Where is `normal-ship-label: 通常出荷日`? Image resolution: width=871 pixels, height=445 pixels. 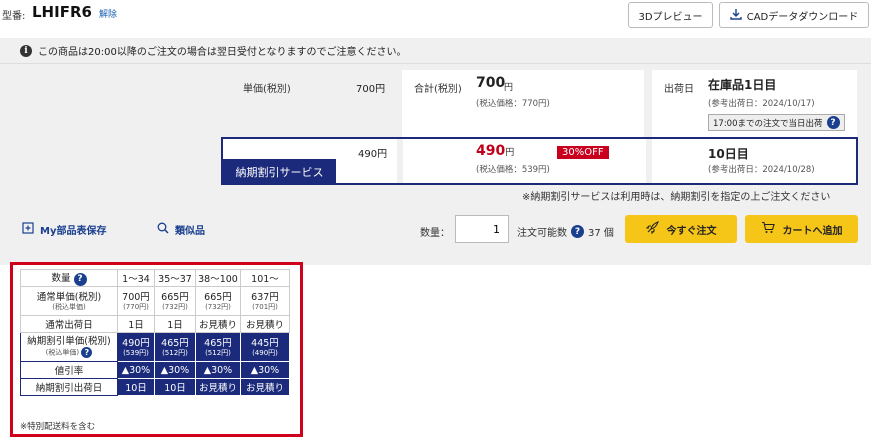 normal-ship-label: 通常出荷日 is located at coordinates (69, 324).